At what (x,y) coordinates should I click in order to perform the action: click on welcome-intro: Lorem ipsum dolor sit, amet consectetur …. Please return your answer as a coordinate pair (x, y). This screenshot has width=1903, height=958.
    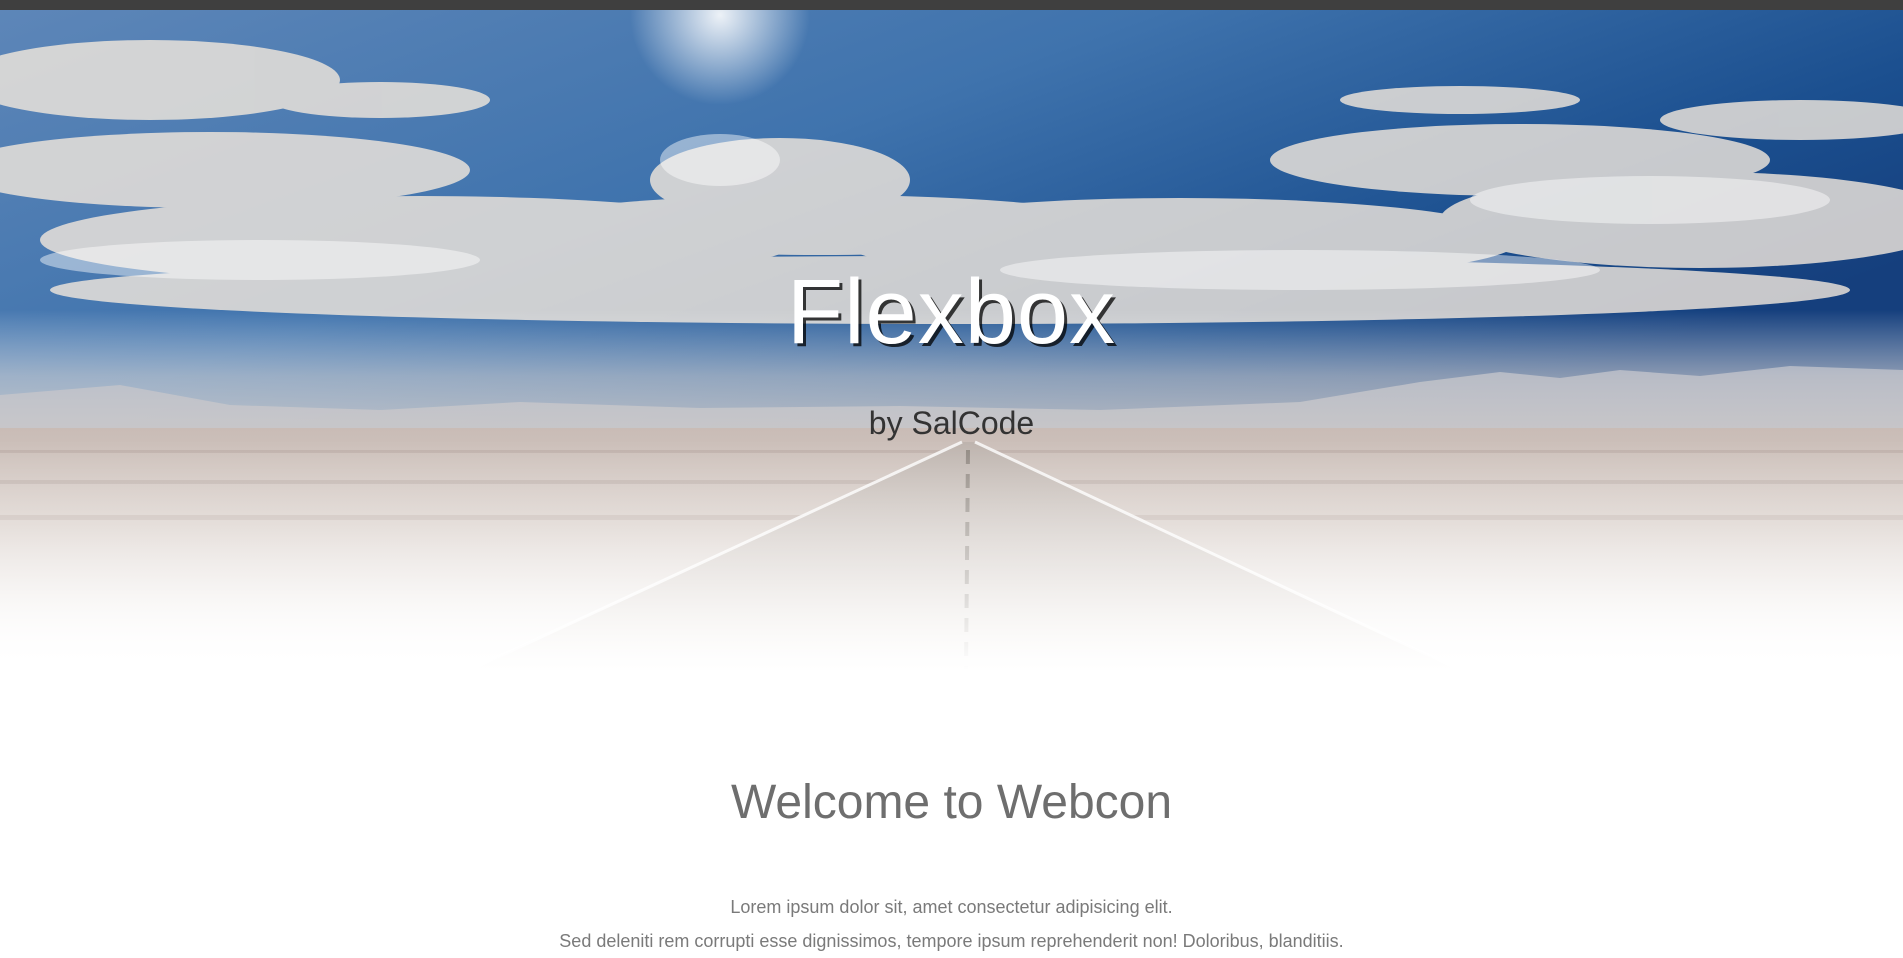
    Looking at the image, I should click on (951, 924).